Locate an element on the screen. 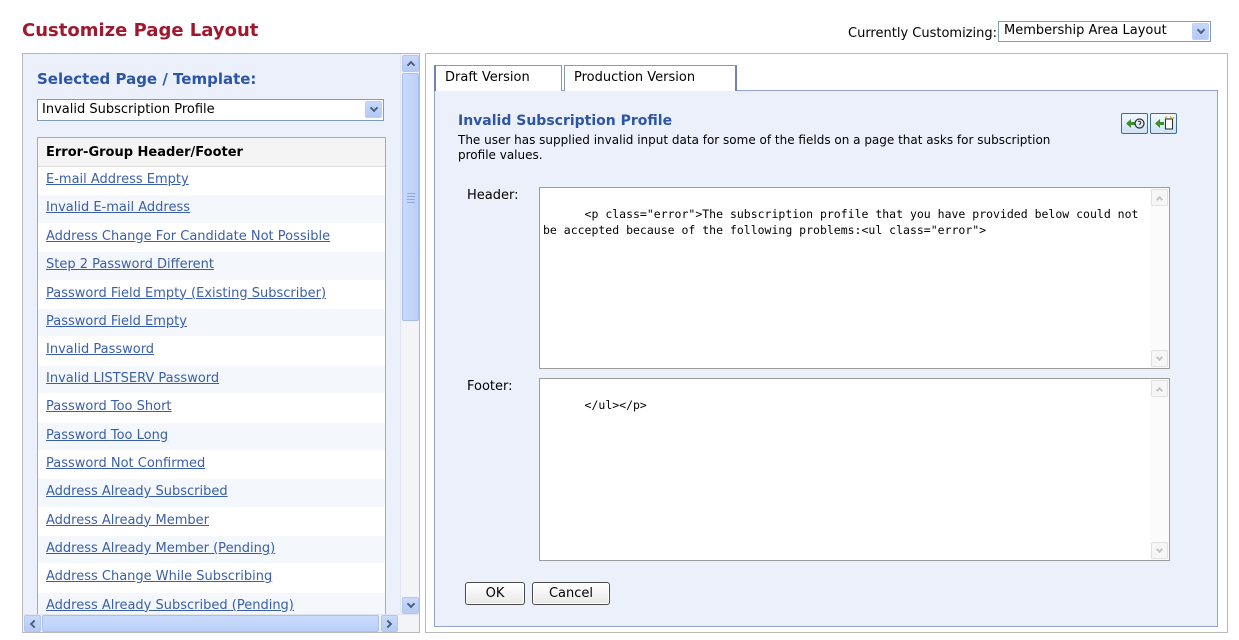 The image size is (1239, 640). list-item-link: Address Already Subscribed (Pending) is located at coordinates (170, 605).